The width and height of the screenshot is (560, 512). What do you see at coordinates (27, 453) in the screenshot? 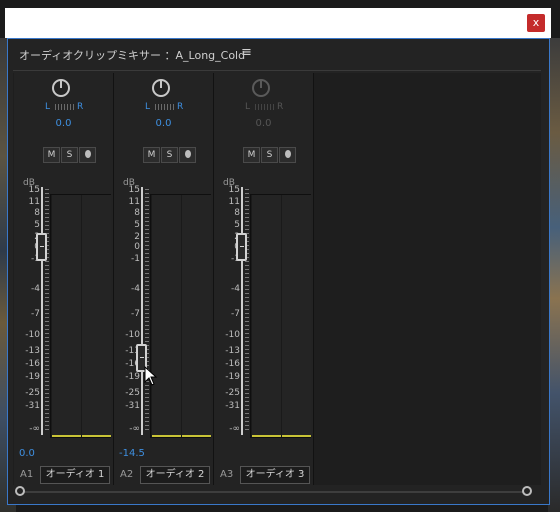
I see `volume-value: 0.0` at bounding box center [27, 453].